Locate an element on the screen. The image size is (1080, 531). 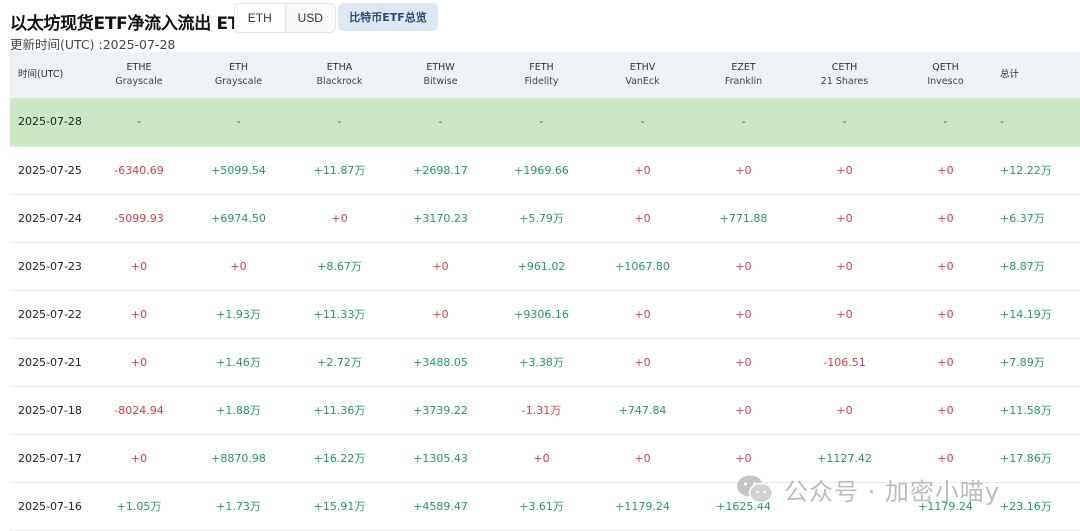
flow-value-cell: +4589.47 is located at coordinates (440, 506).